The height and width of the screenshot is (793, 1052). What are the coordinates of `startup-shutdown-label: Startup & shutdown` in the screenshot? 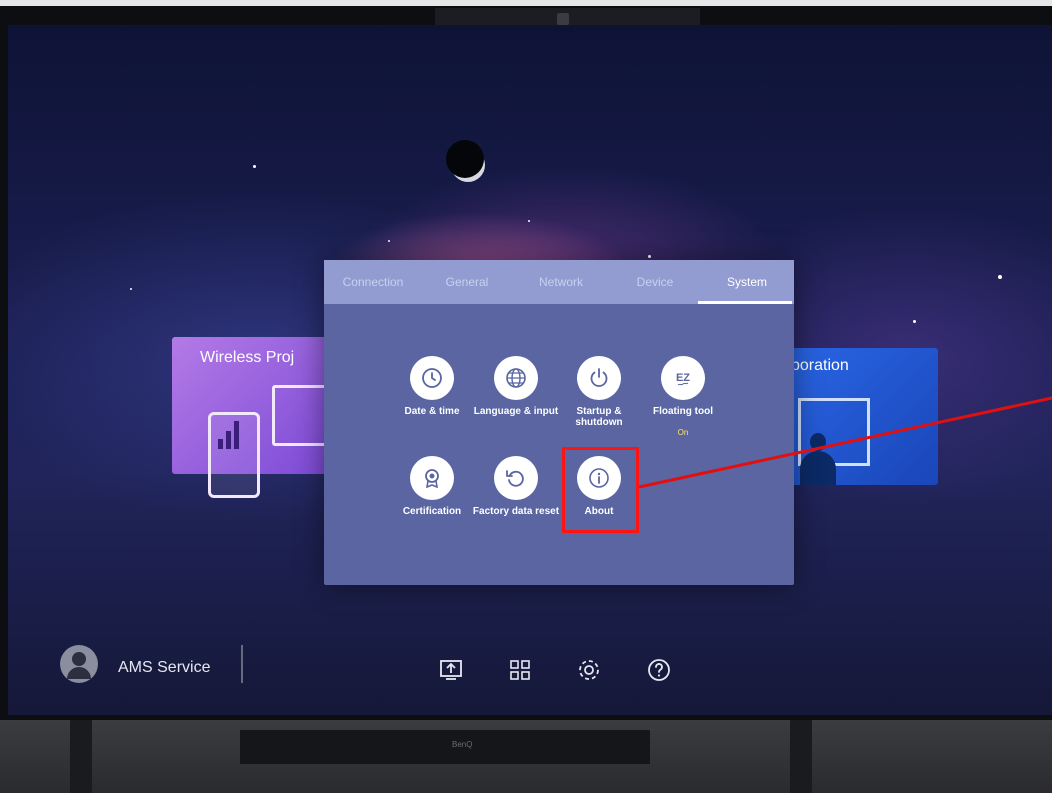 It's located at (599, 417).